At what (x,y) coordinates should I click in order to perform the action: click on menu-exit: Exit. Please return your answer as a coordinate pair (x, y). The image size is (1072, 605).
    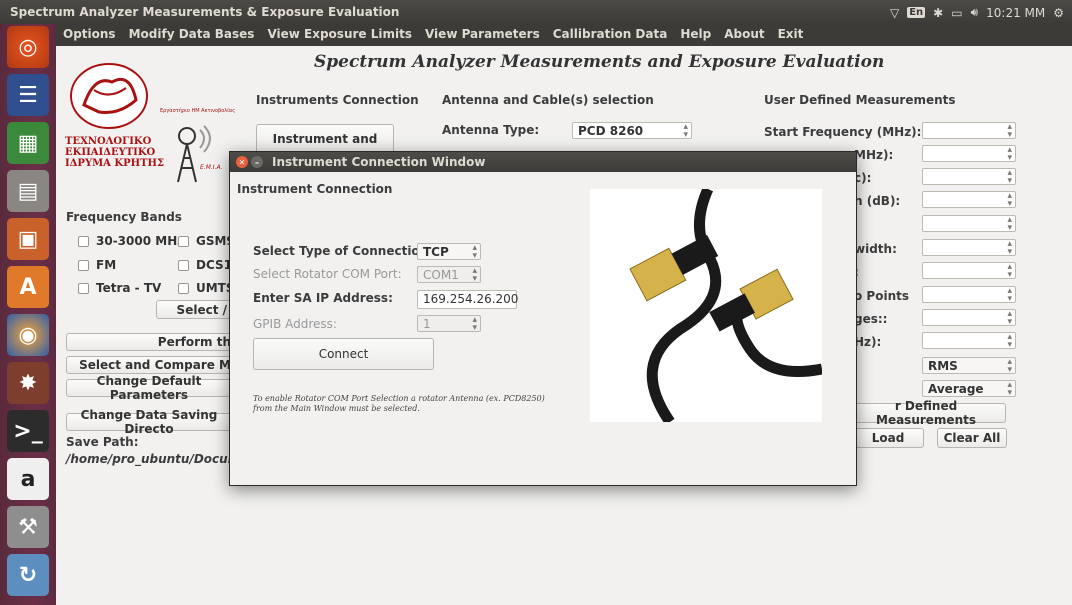
    Looking at the image, I should click on (790, 32).